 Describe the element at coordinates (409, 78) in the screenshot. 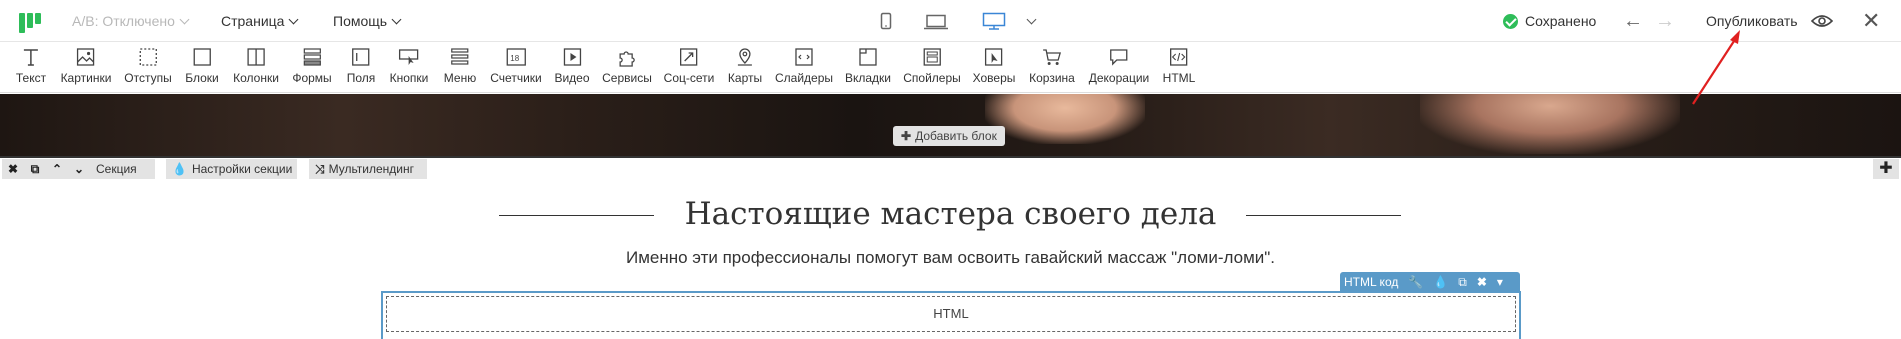

I see `tool-label: Кнопки` at that location.